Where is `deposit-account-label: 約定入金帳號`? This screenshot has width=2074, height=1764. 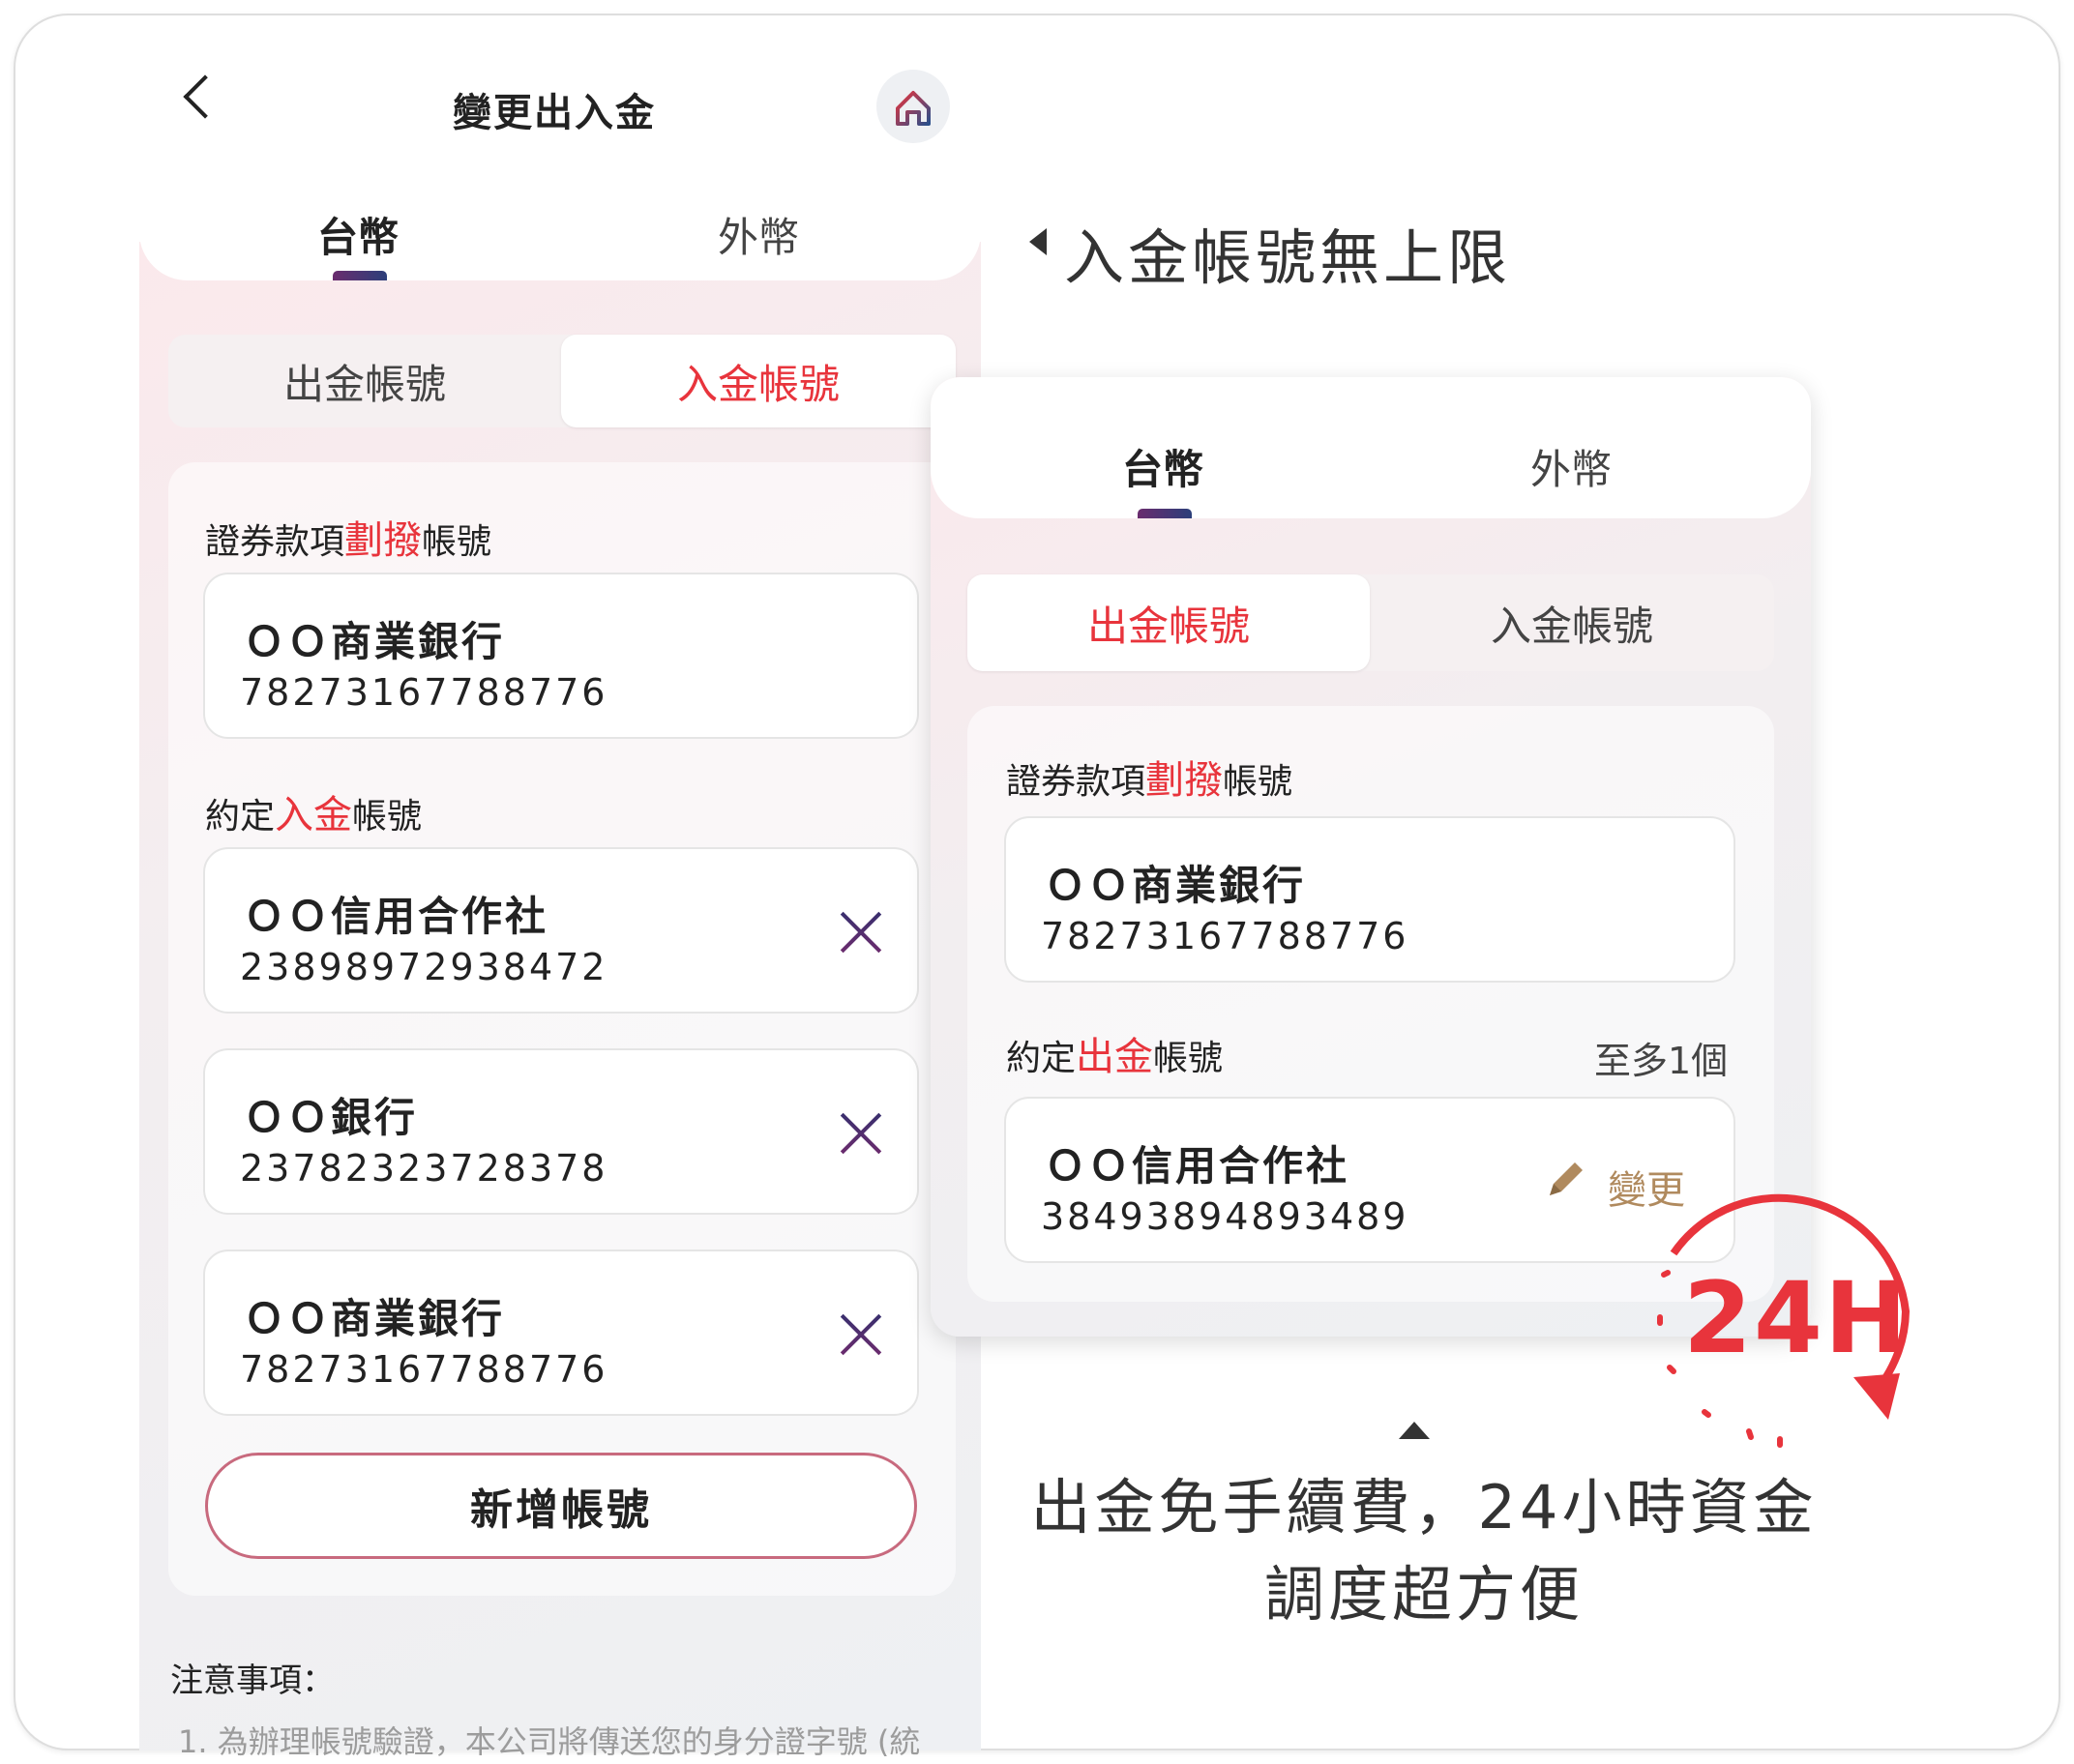
deposit-account-label: 約定入金帳號 is located at coordinates (313, 811).